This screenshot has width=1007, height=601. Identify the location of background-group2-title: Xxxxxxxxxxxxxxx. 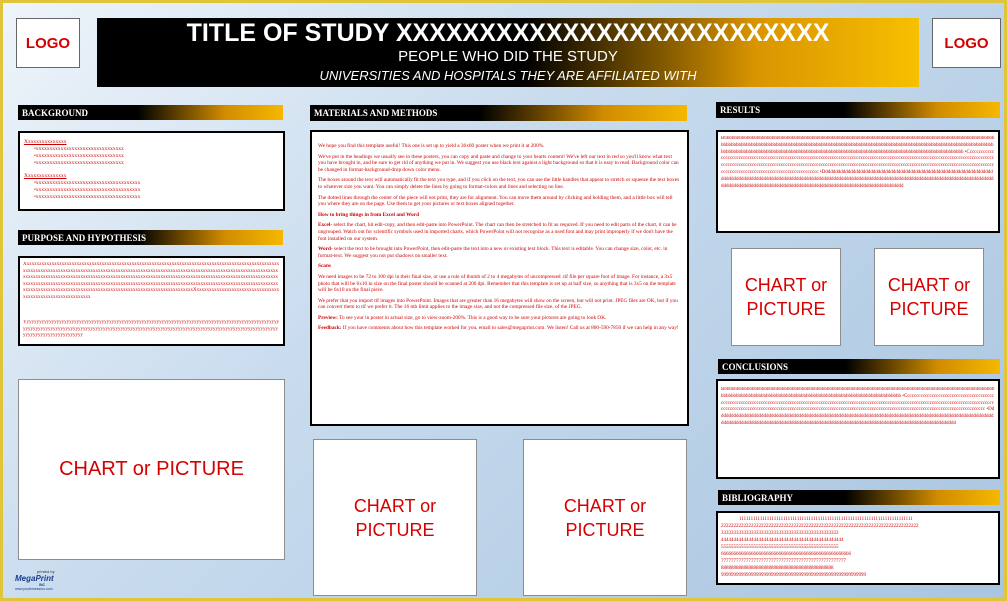
(45, 176).